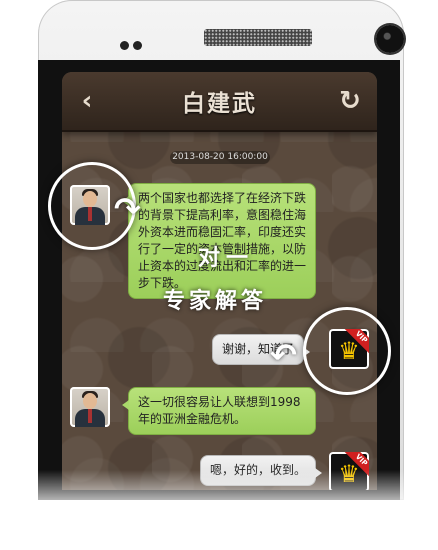  Describe the element at coordinates (87, 101) in the screenshot. I see `back-chevron-icon: ‹` at that location.